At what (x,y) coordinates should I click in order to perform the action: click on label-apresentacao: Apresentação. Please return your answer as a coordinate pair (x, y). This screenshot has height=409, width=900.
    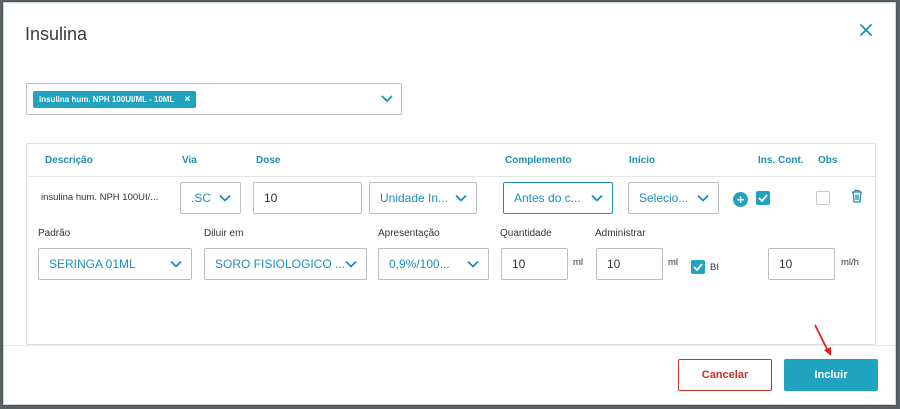
    Looking at the image, I should click on (409, 233).